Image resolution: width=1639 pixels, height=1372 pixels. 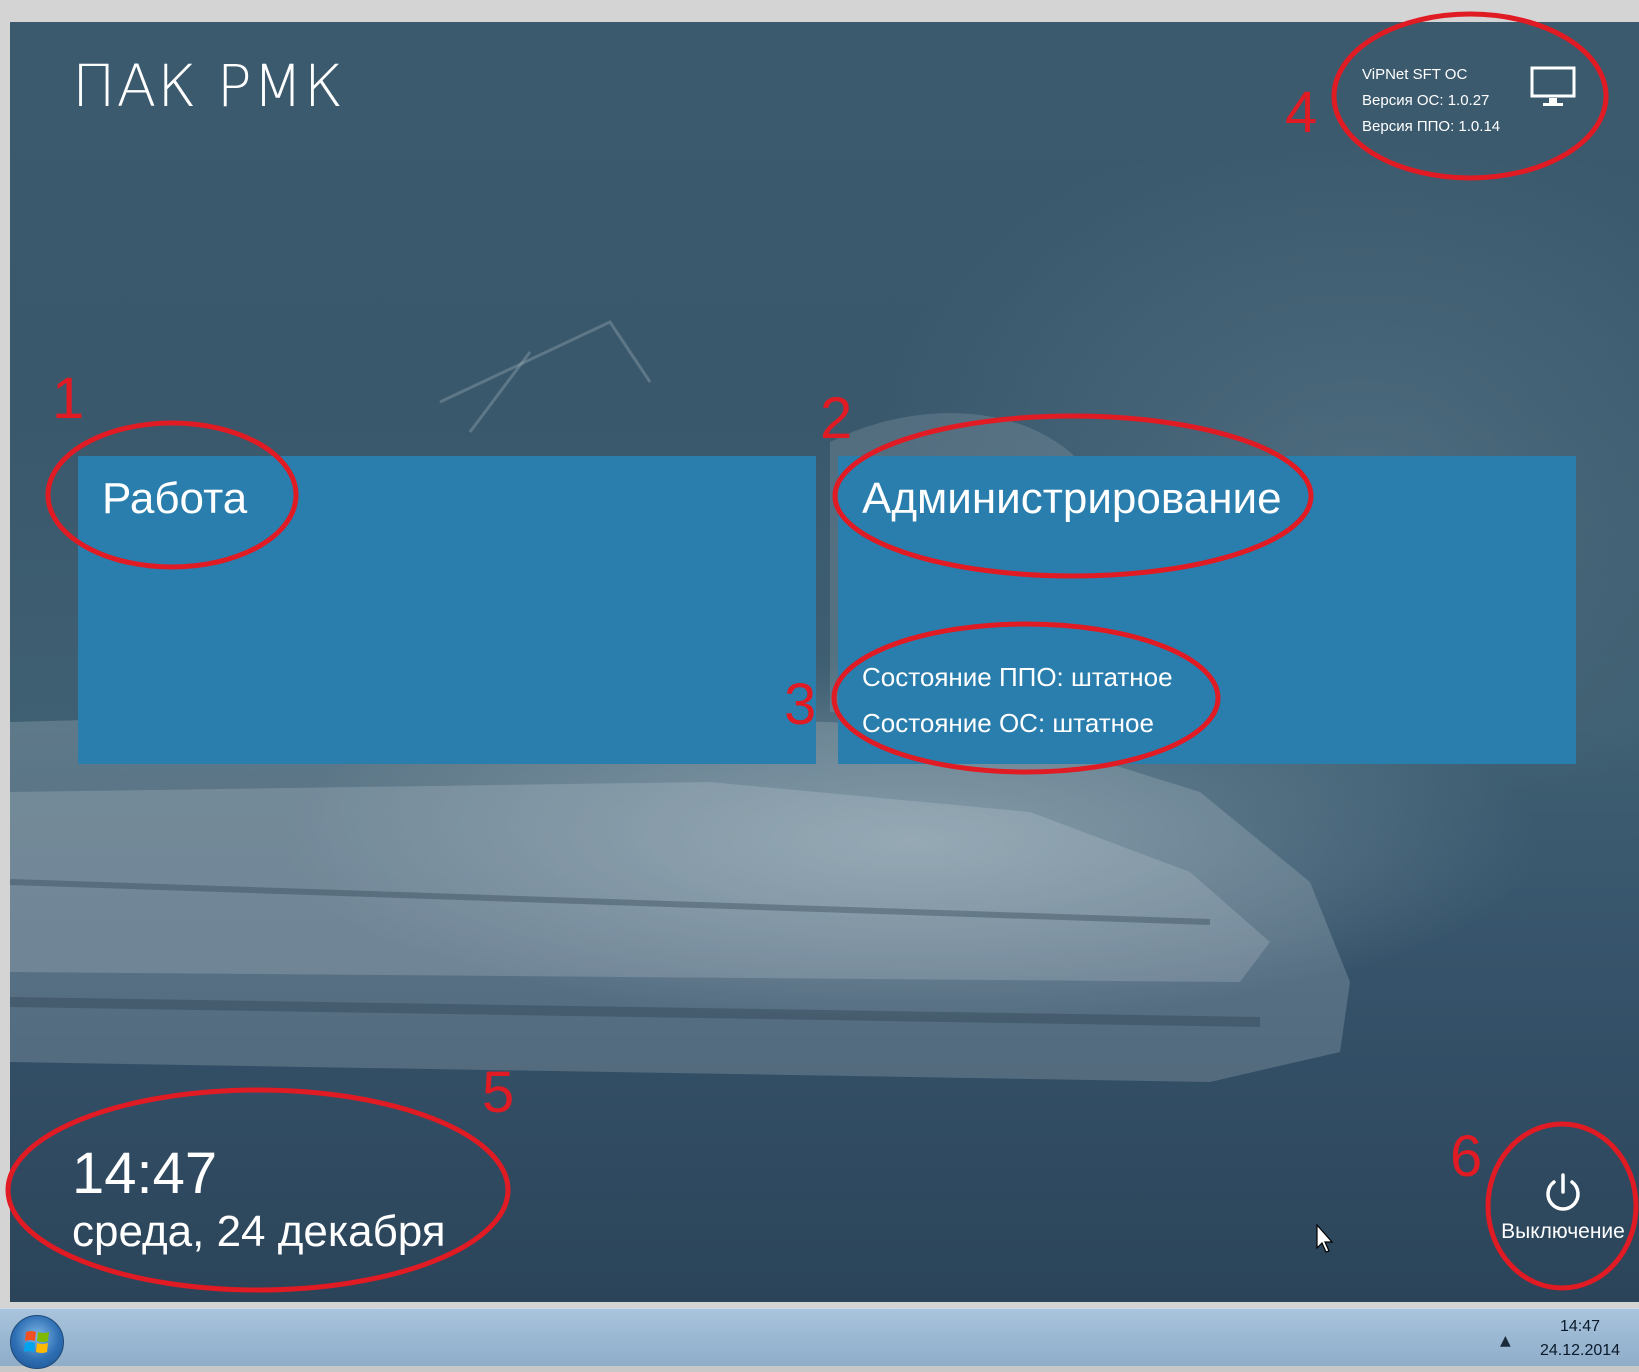 What do you see at coordinates (259, 1231) in the screenshot?
I see `clock-date: среда, 24 декабря` at bounding box center [259, 1231].